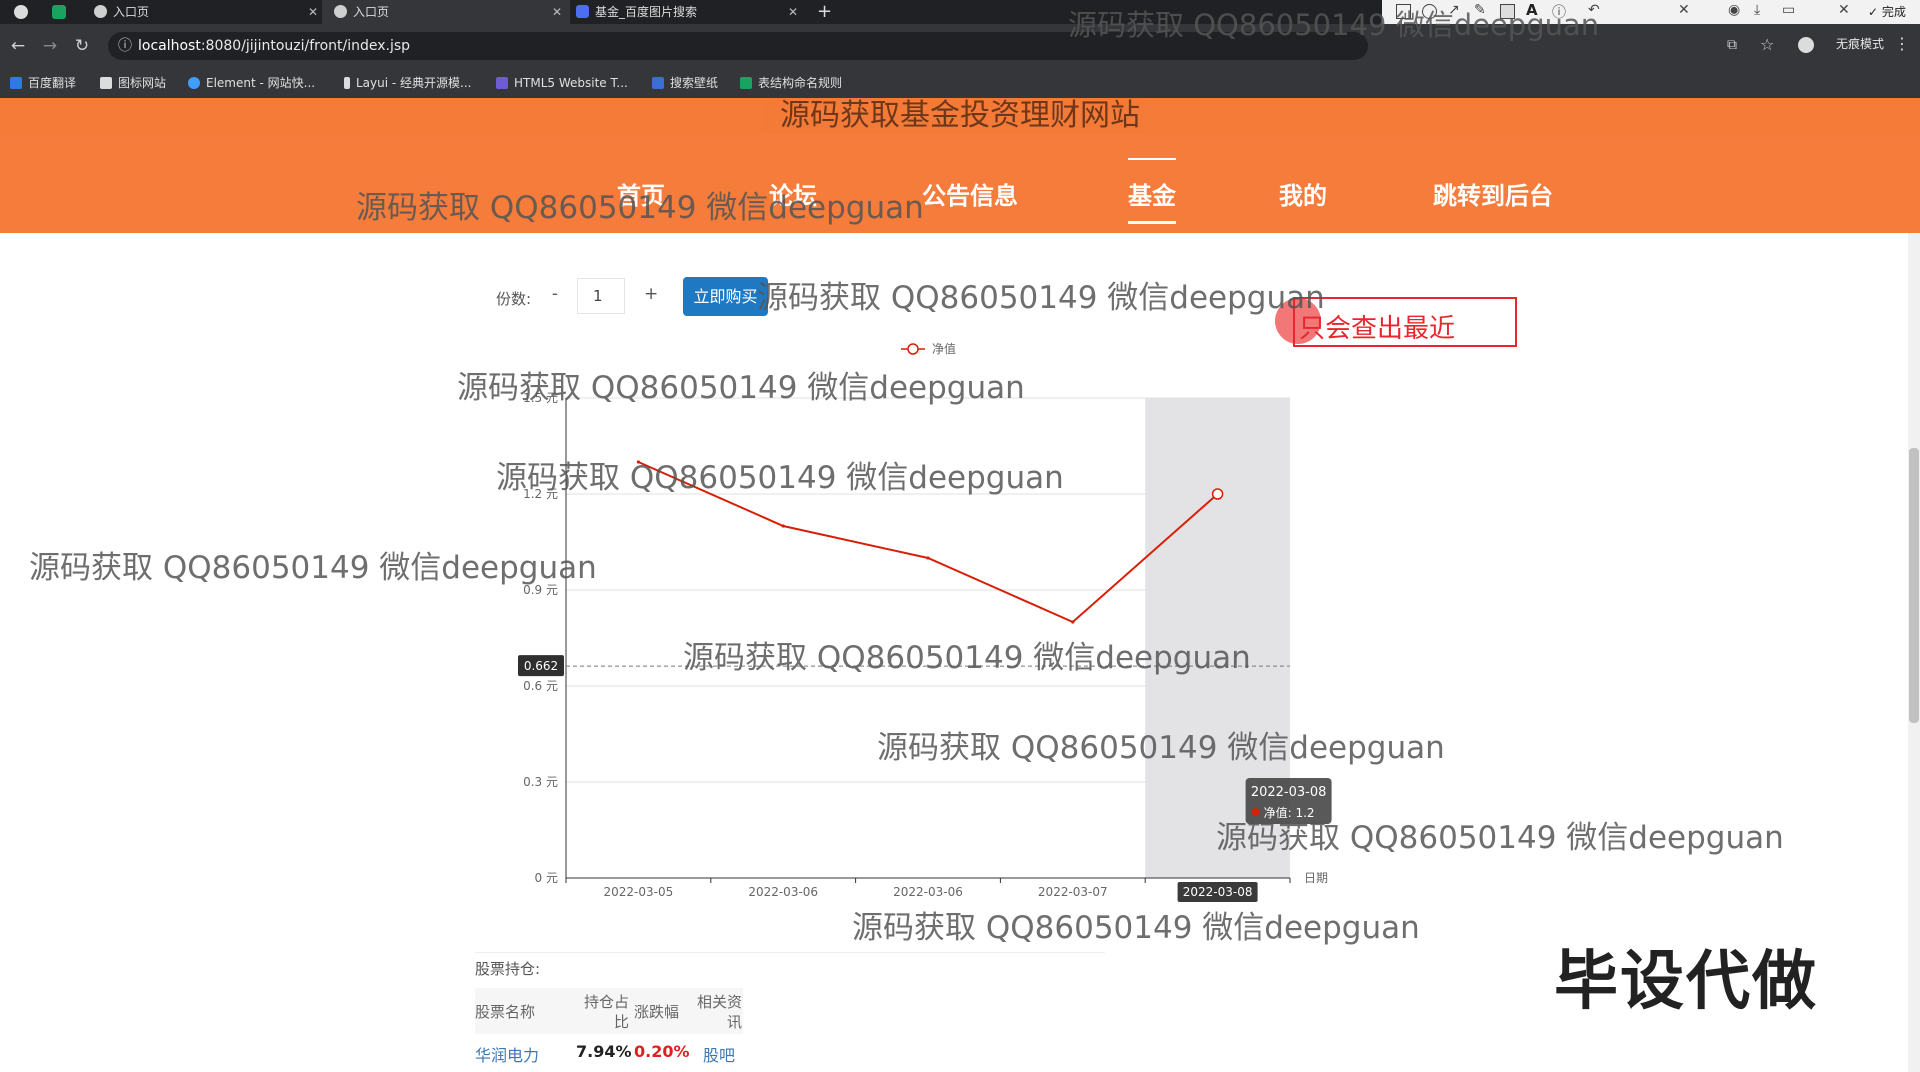  I want to click on y-tick-label: 0.3 元, so click(540, 782).